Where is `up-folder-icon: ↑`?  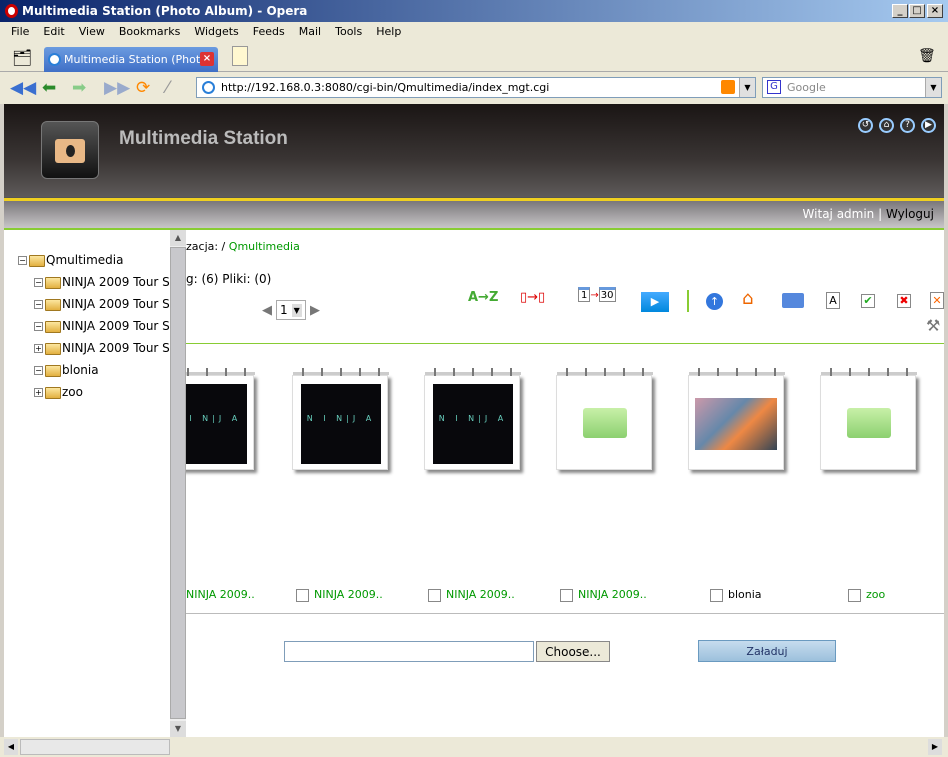 up-folder-icon: ↑ is located at coordinates (714, 301).